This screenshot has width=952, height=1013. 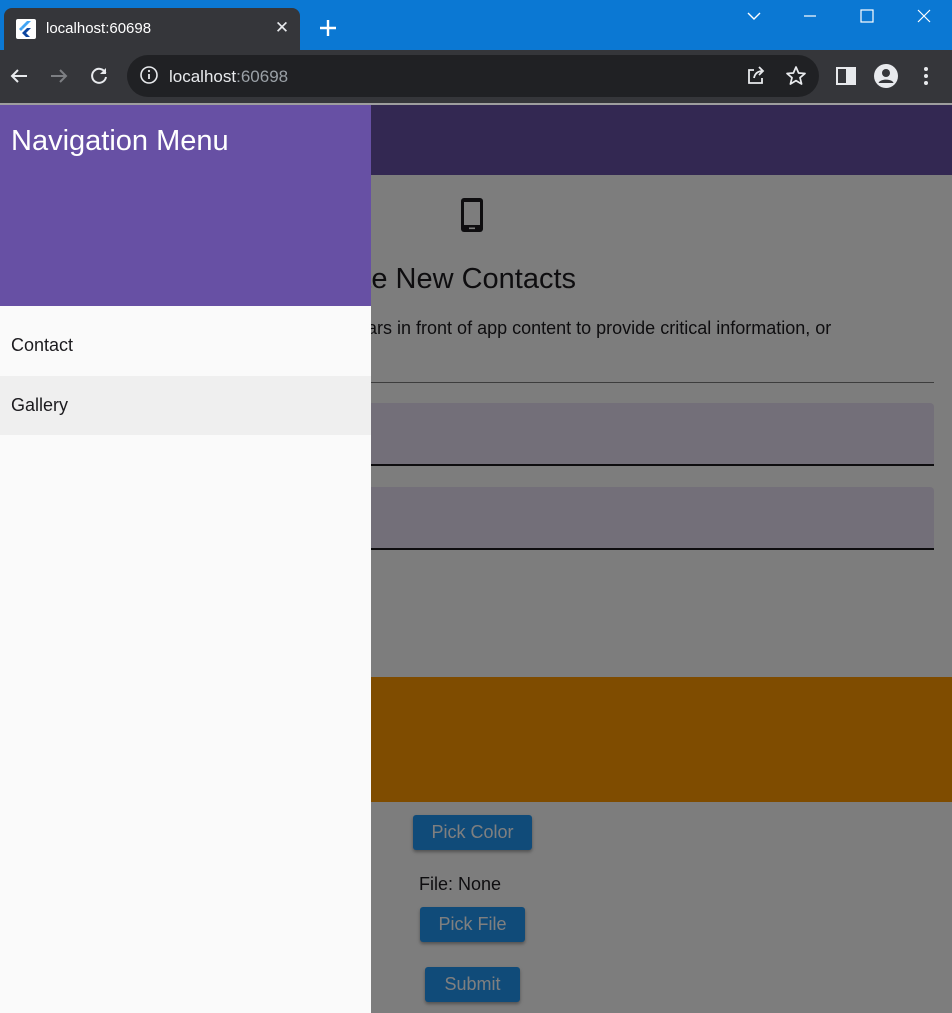 I want to click on url-text: localhost:60698, so click(x=228, y=77).